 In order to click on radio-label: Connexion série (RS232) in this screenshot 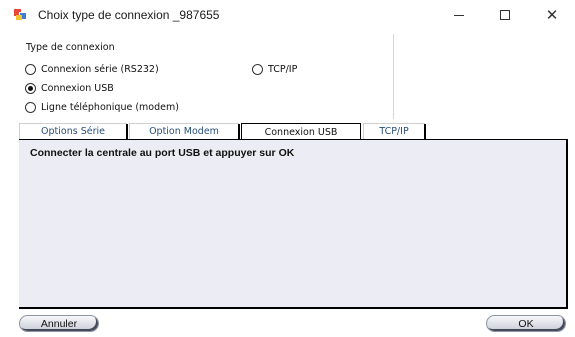, I will do `click(100, 69)`.